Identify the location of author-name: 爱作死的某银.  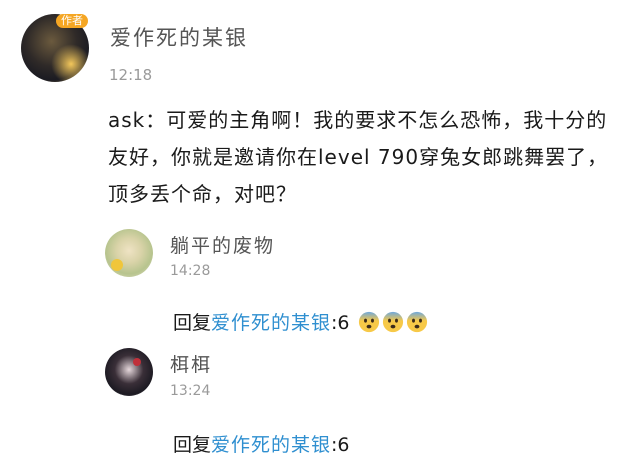
(179, 37).